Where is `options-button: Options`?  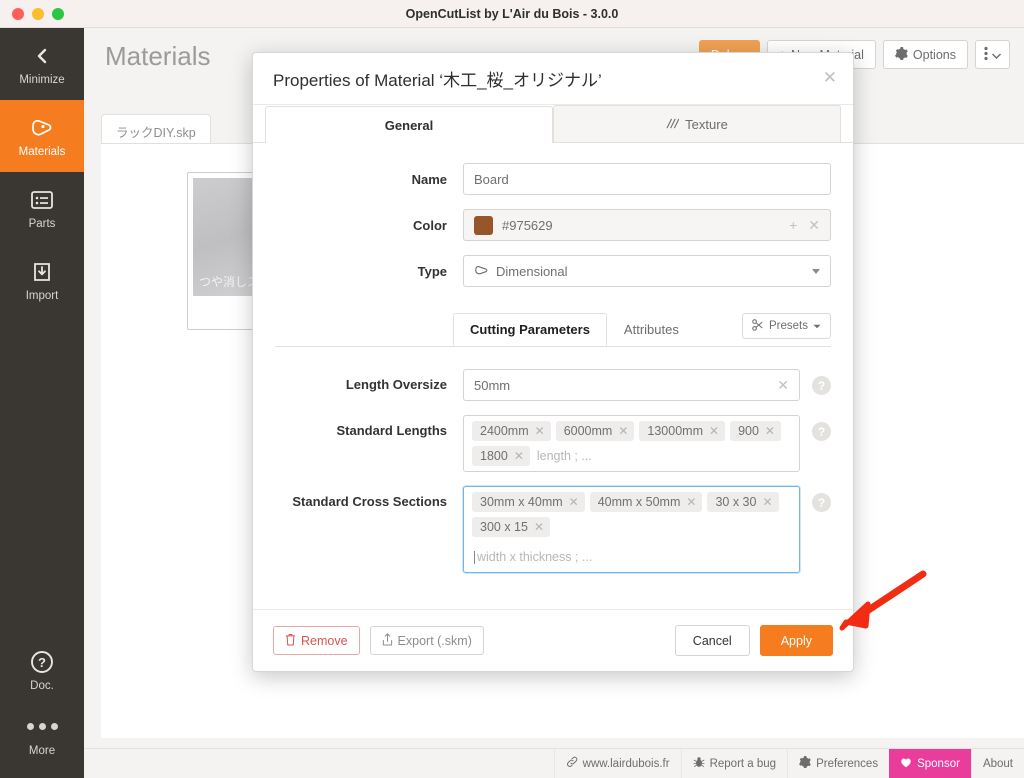 options-button: Options is located at coordinates (925, 54).